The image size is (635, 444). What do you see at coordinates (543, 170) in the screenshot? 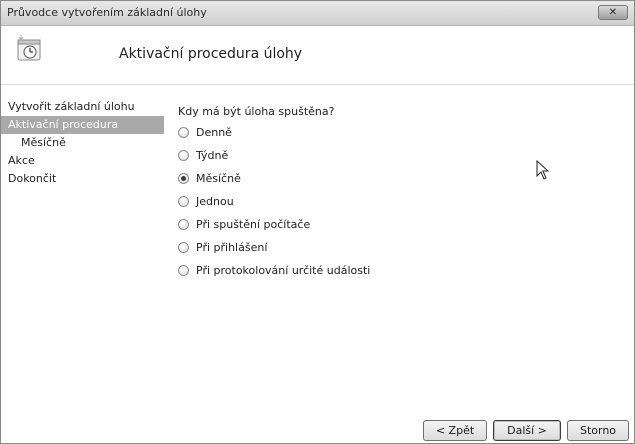
I see `mouse-pointer-icon` at bounding box center [543, 170].